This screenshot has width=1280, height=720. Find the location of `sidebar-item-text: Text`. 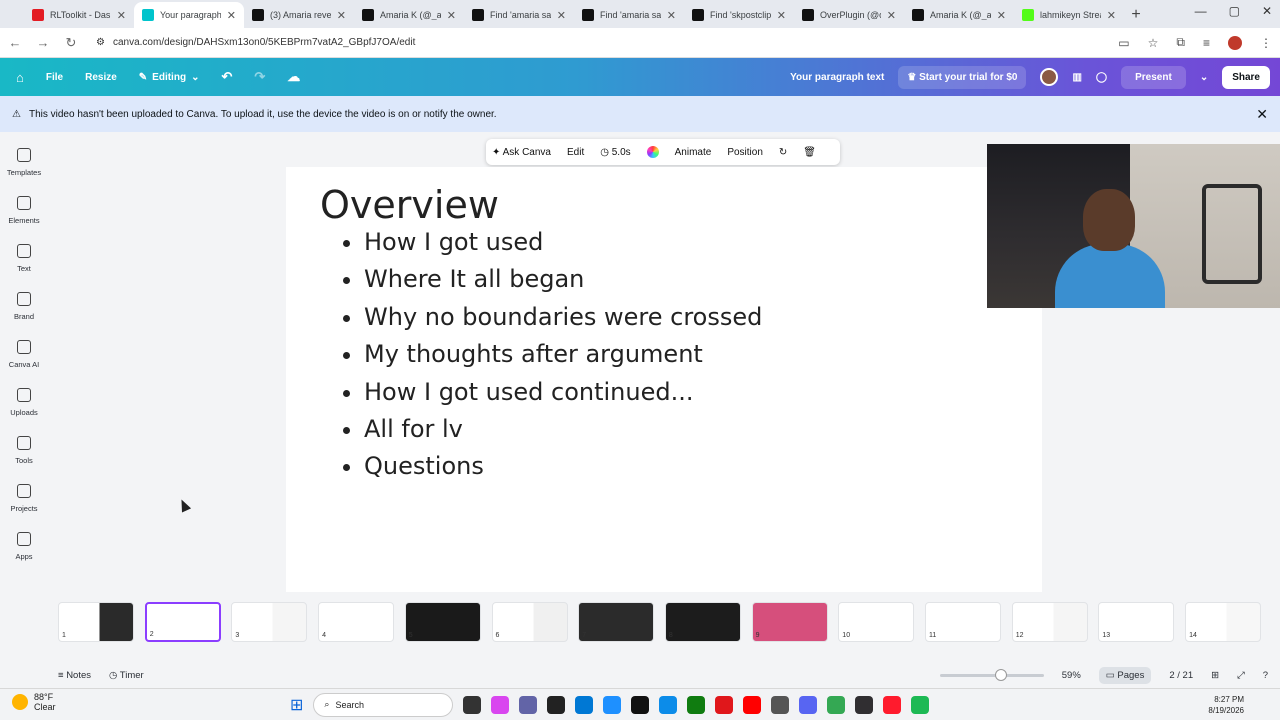

sidebar-item-text: Text is located at coordinates (24, 258).